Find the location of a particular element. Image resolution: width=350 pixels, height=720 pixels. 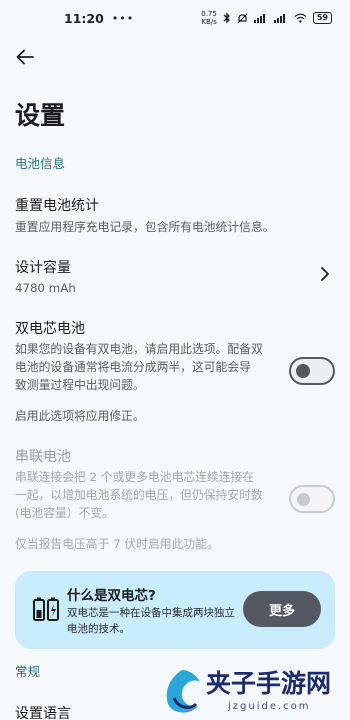

net-speed-value: 0.75 is located at coordinates (209, 14).